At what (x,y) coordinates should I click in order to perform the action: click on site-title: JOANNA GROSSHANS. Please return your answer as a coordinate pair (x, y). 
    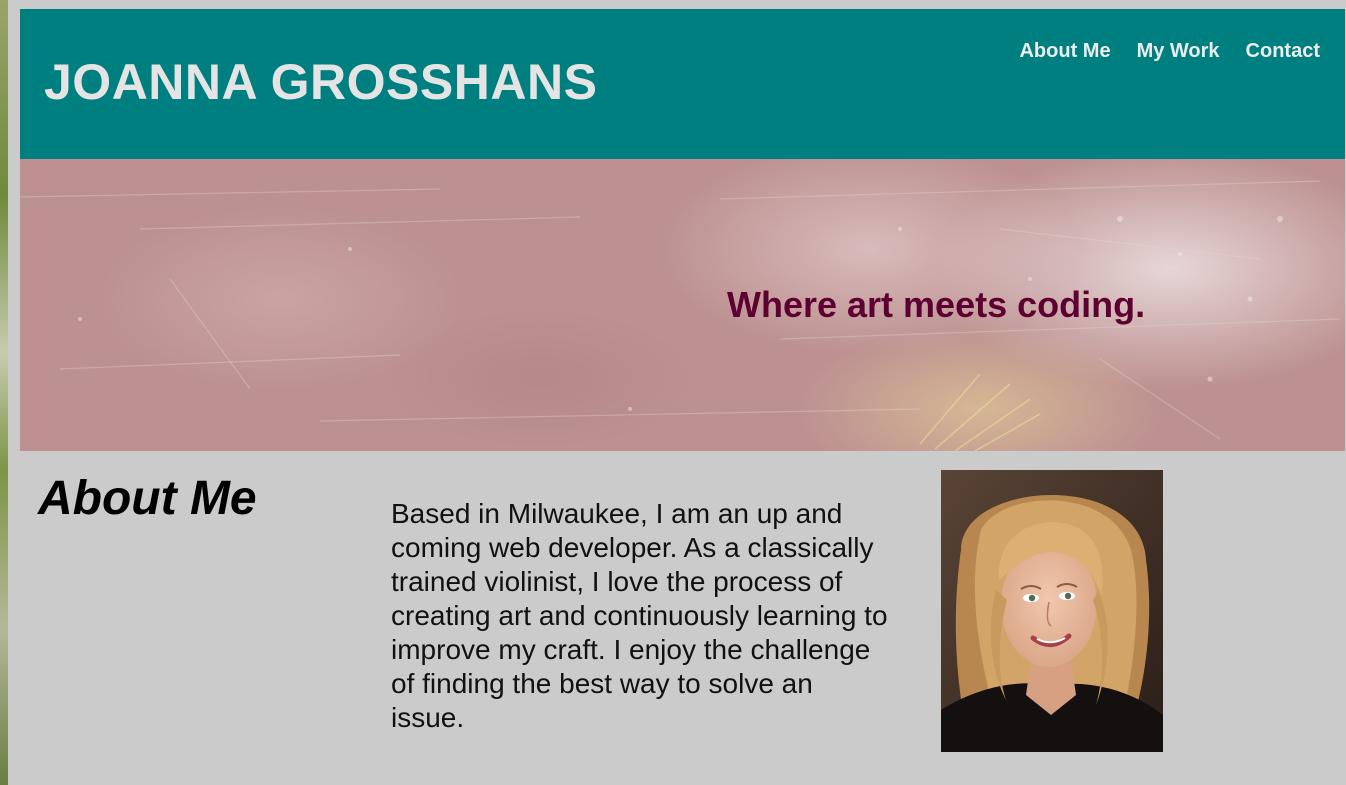
    Looking at the image, I should click on (321, 82).